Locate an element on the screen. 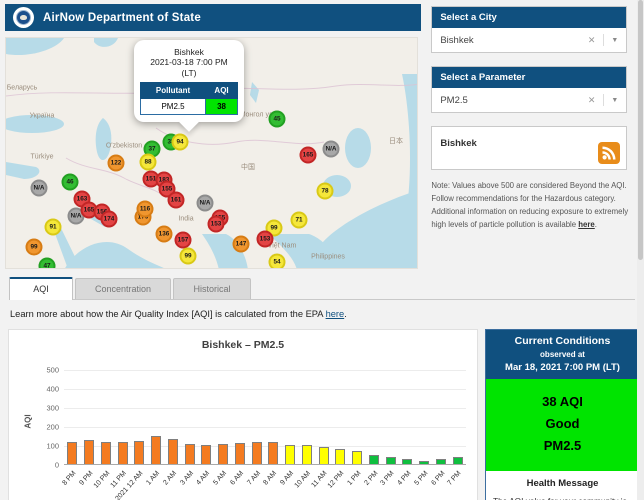 The height and width of the screenshot is (500, 644). epa-here-link: here is located at coordinates (335, 314).